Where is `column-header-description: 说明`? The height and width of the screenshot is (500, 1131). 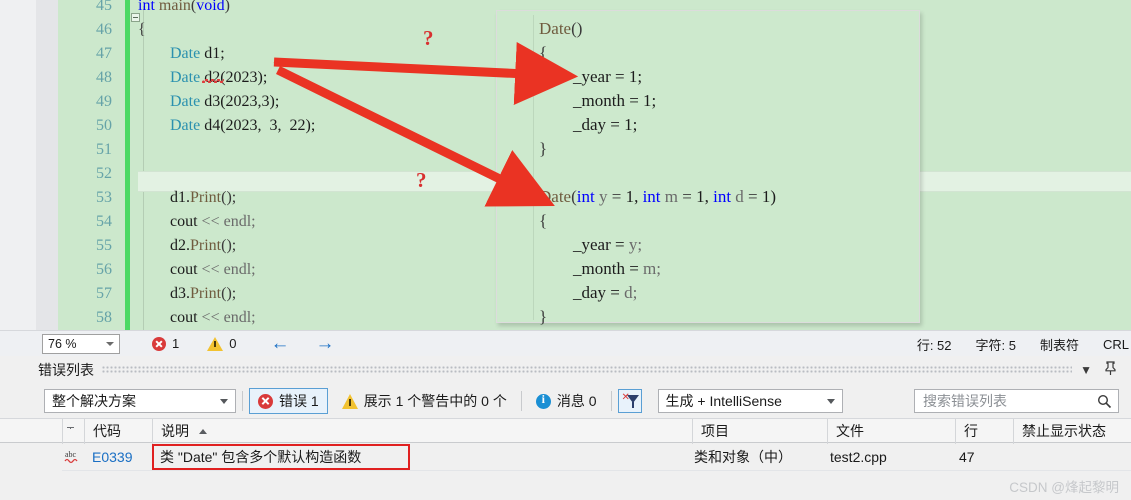 column-header-description: 说明 is located at coordinates (422, 431).